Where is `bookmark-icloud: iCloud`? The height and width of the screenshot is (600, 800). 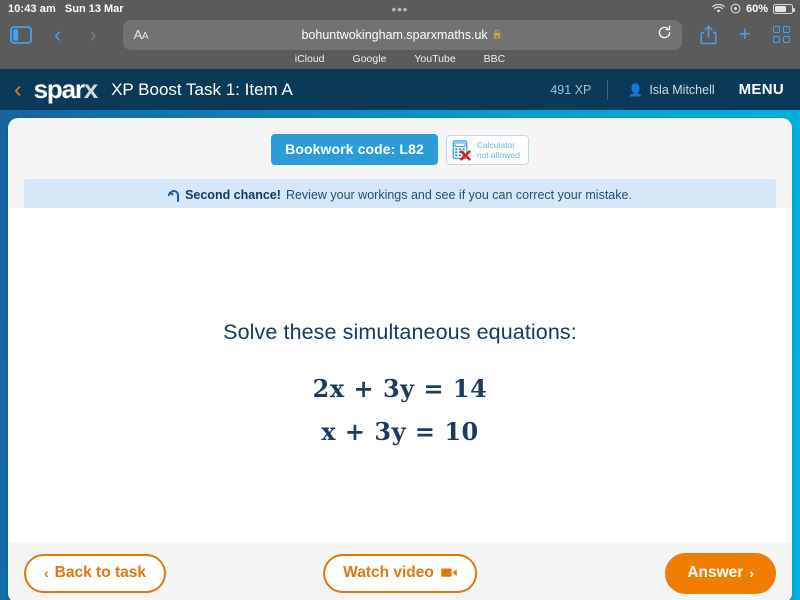 bookmark-icloud: iCloud is located at coordinates (310, 59).